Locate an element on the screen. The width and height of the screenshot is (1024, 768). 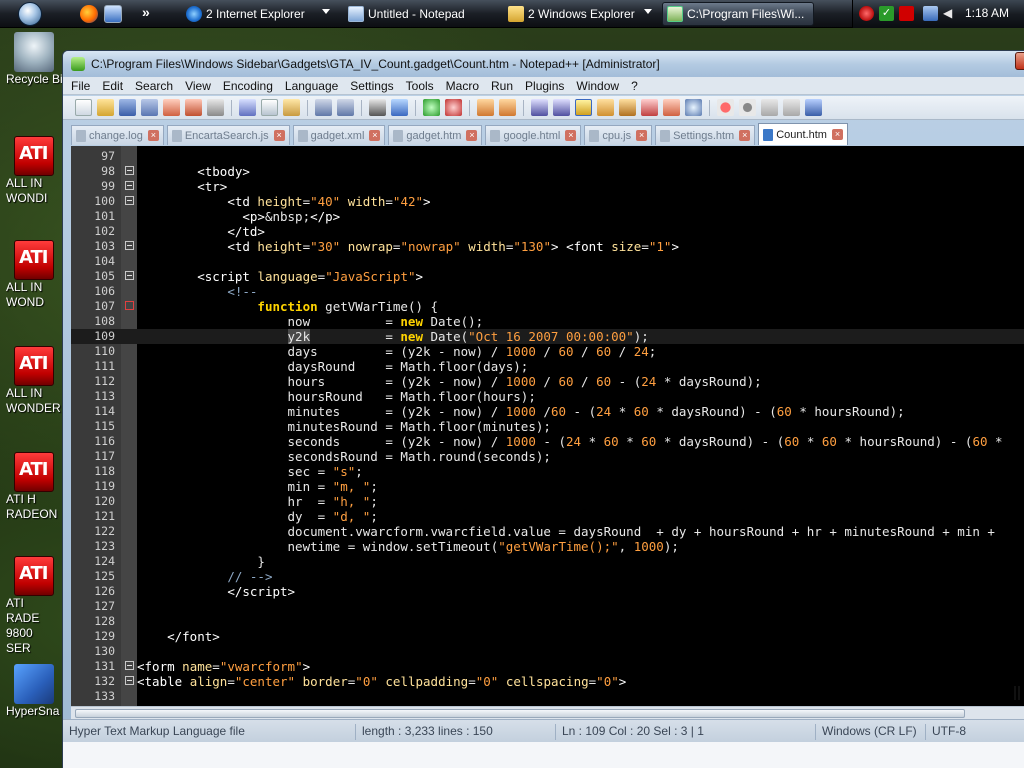
close-button is located at coordinates (1019, 61).